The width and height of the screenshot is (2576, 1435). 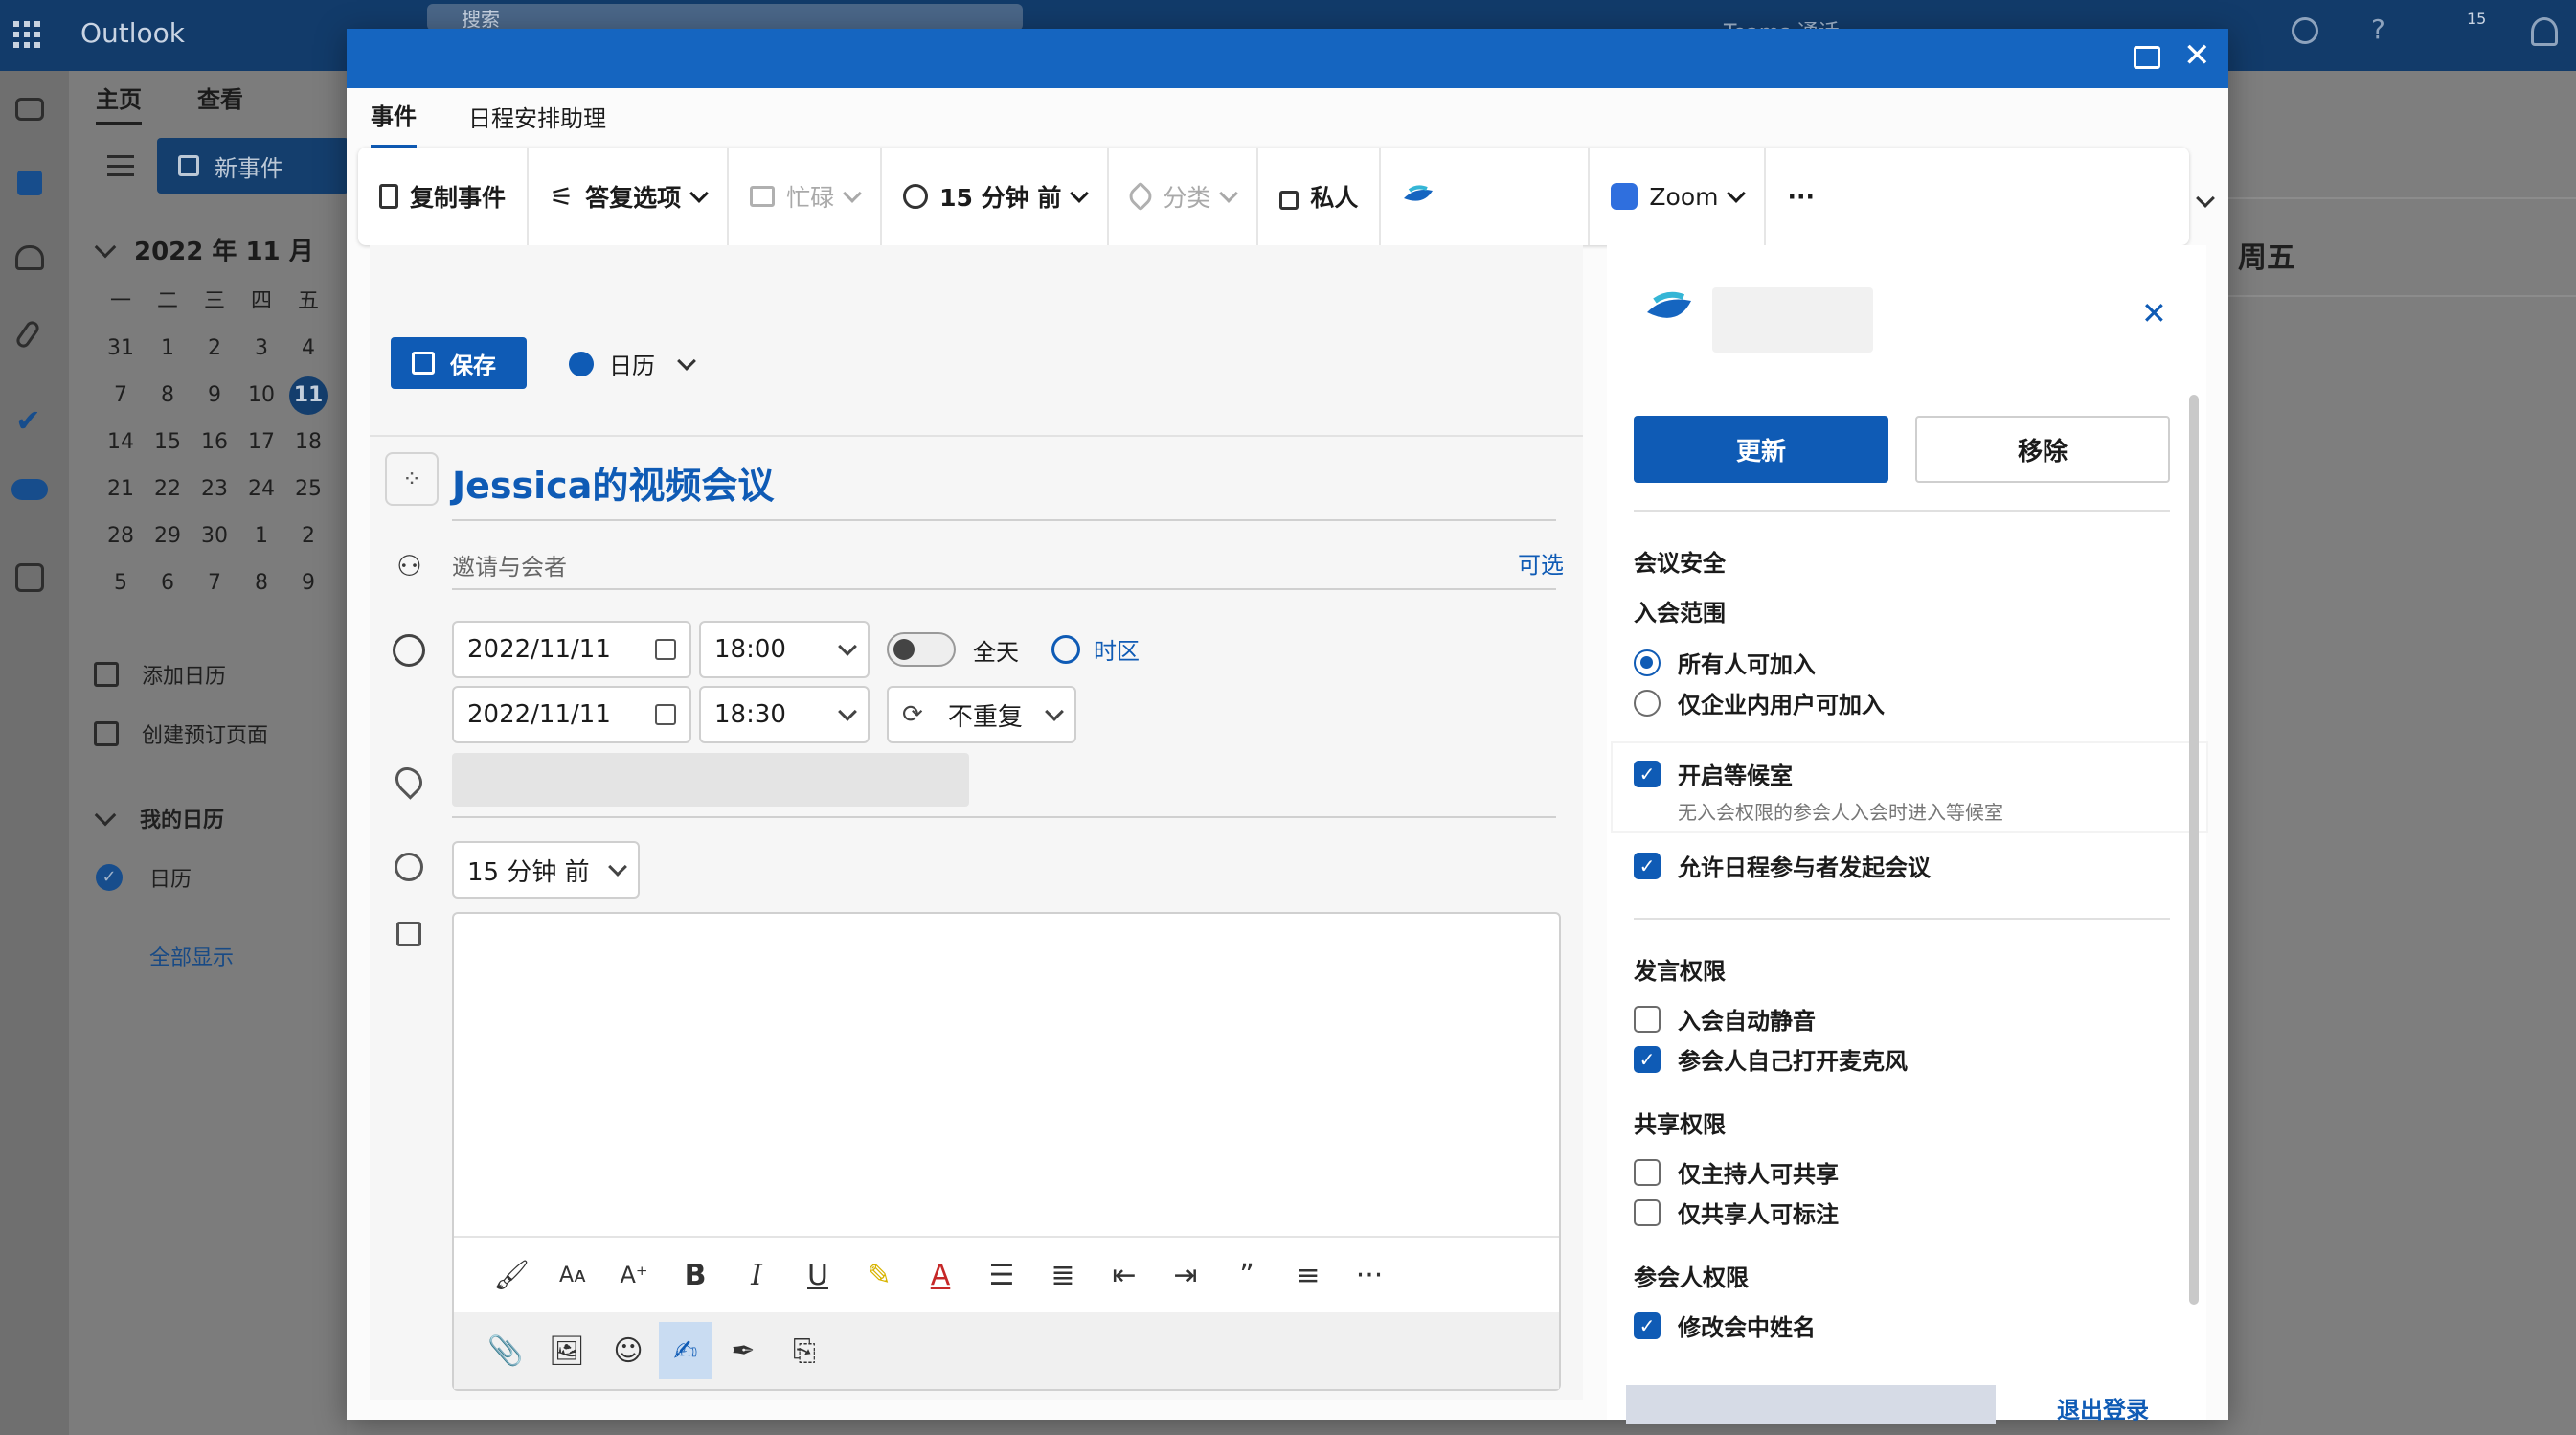 I want to click on collapse-month-icon, so click(x=105, y=247).